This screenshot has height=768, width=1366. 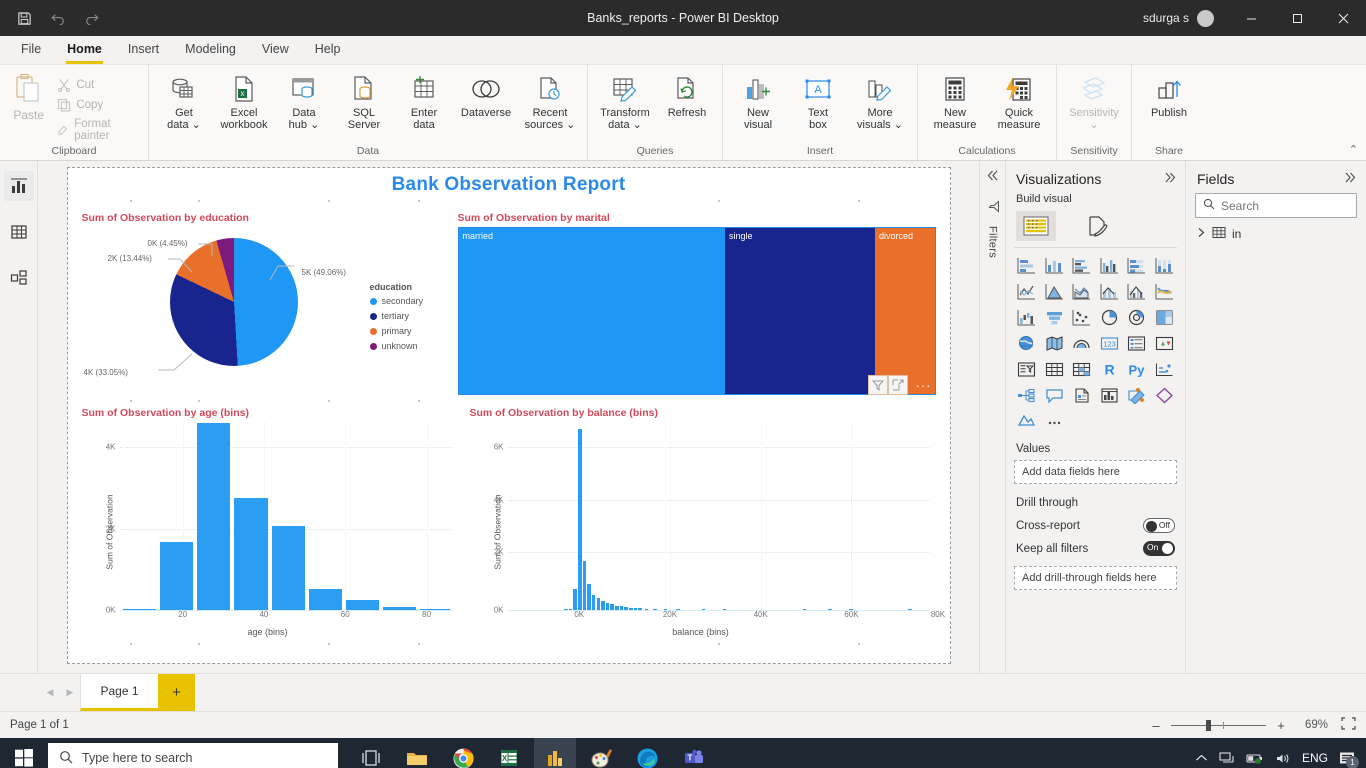 I want to click on tab-home: Home, so click(x=84, y=50).